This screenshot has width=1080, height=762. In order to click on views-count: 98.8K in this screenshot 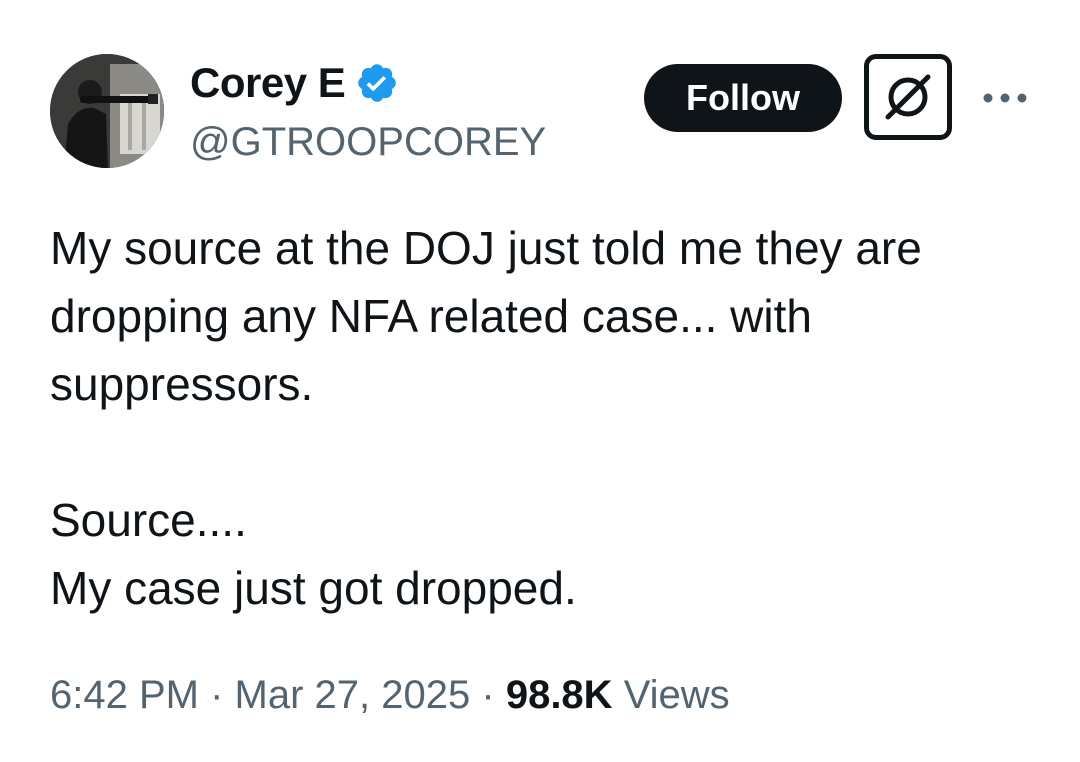, I will do `click(559, 695)`.